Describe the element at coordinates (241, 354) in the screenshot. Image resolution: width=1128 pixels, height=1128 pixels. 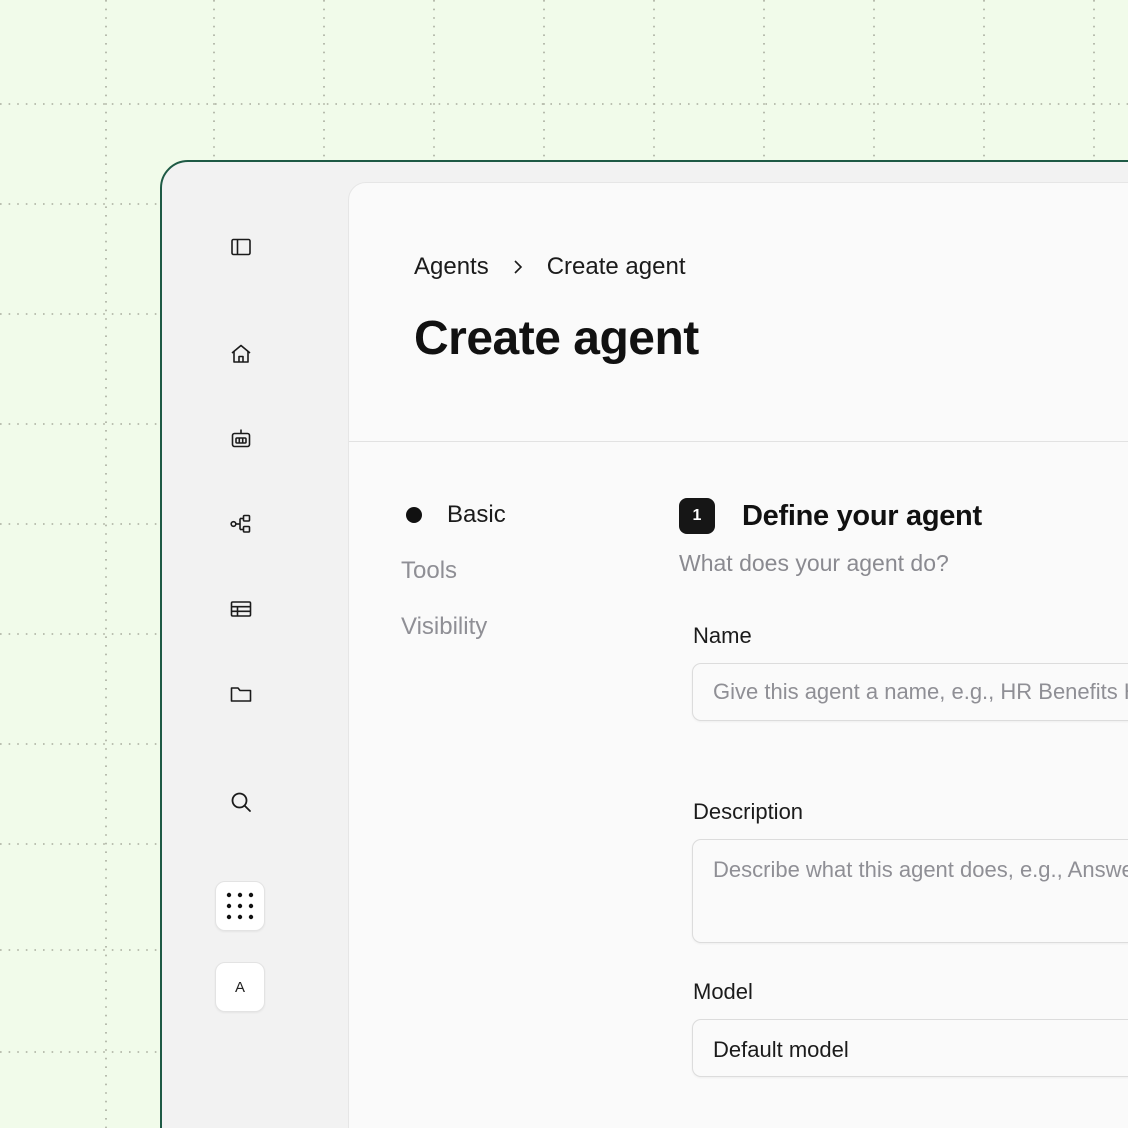
I see `home-icon` at that location.